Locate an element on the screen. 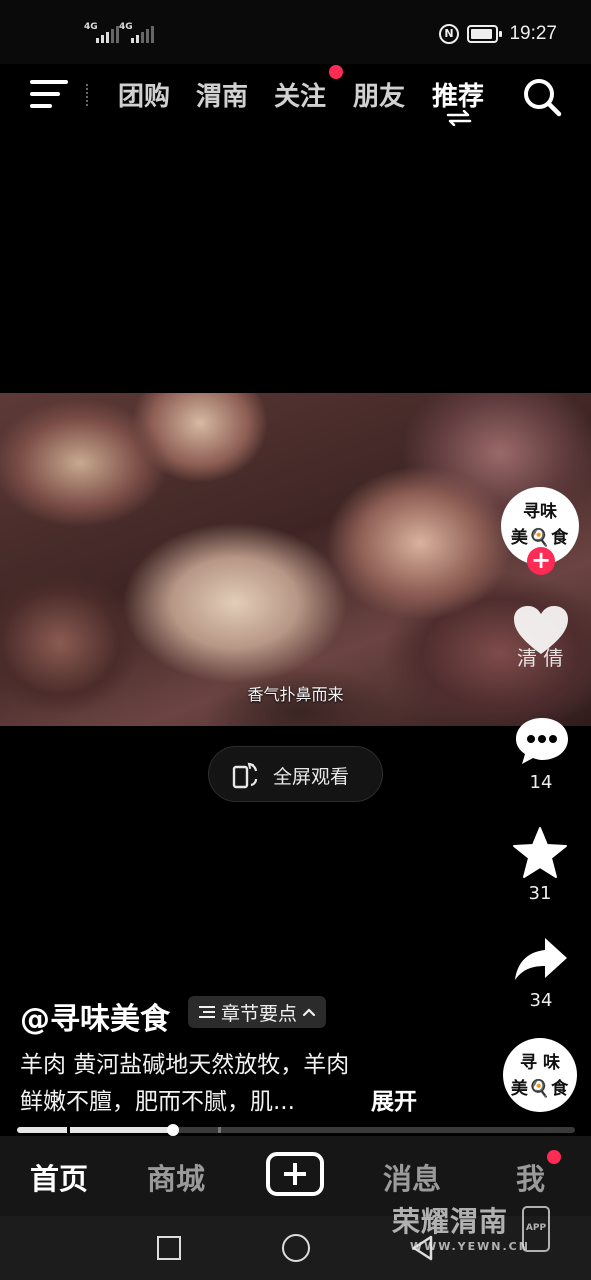 This screenshot has height=1280, width=591. search-icon is located at coordinates (542, 97).